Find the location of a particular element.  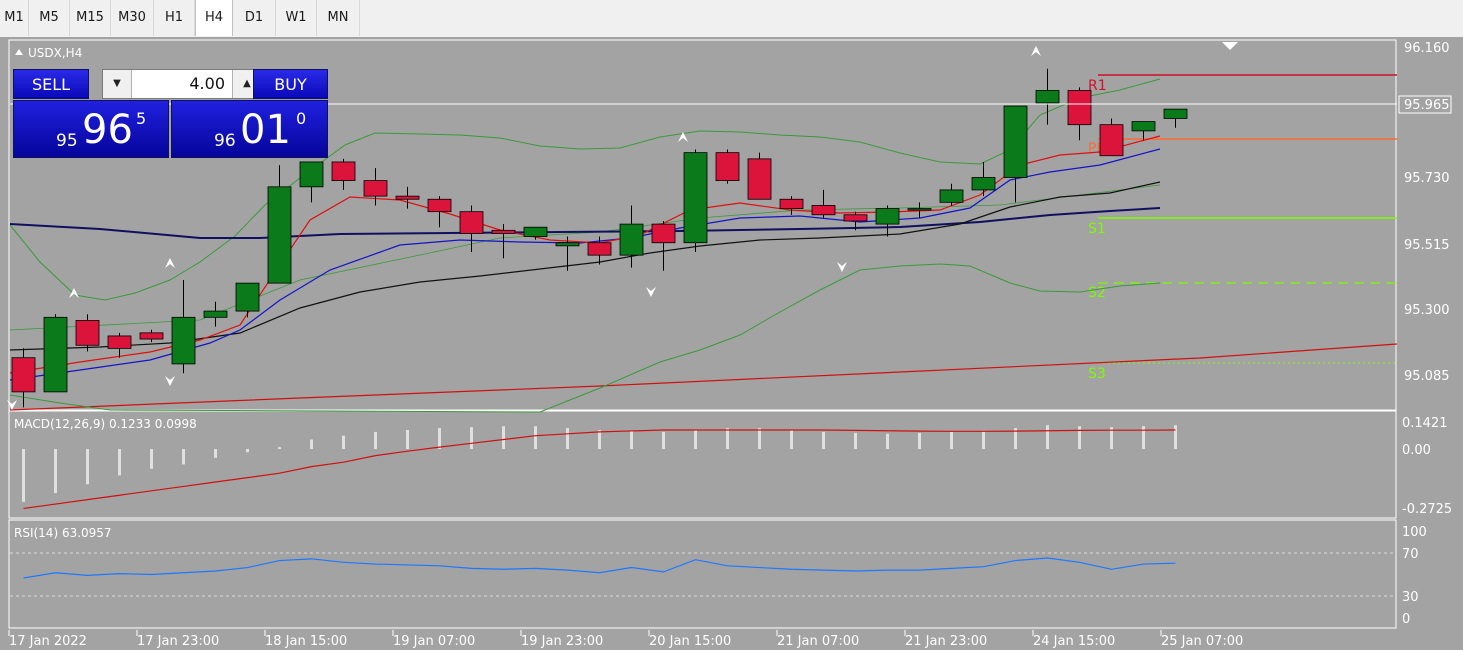

buy-button: BUY is located at coordinates (290, 84).